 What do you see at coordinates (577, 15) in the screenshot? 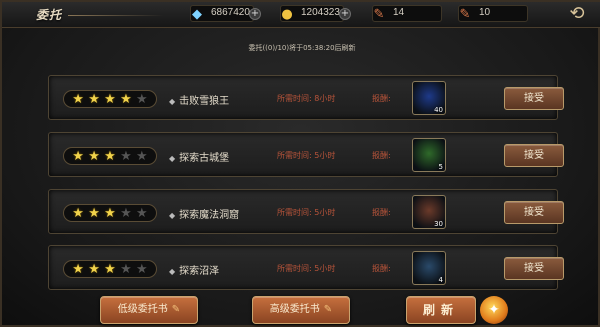
I see `back-arrow-icon: ⟲` at bounding box center [577, 15].